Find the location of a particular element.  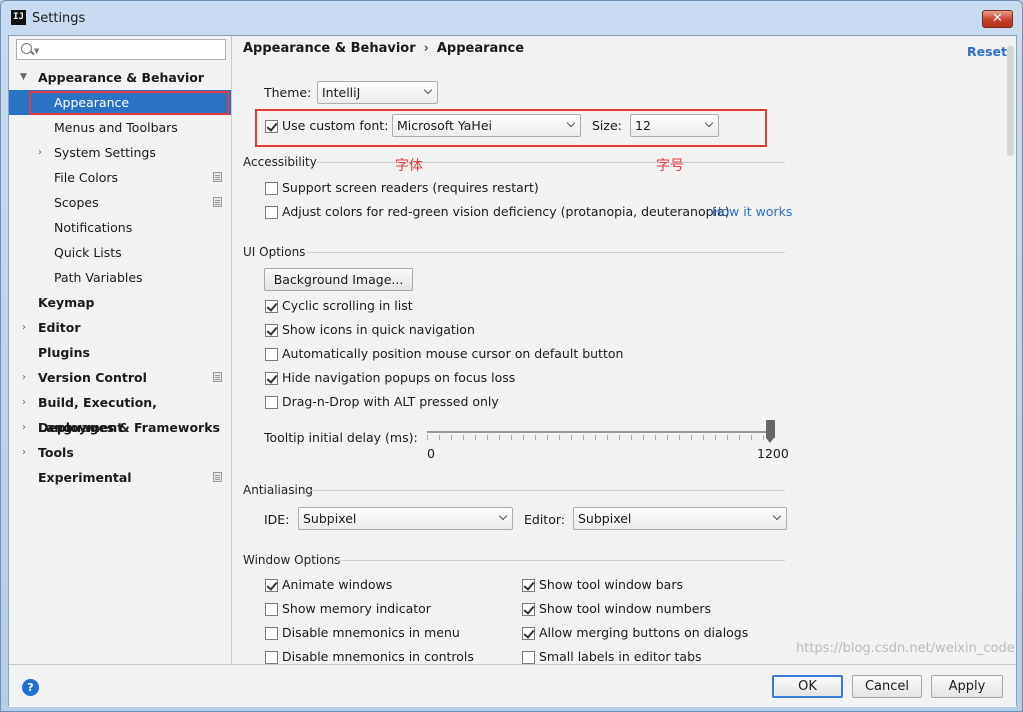

reset-link: Reset is located at coordinates (987, 51).